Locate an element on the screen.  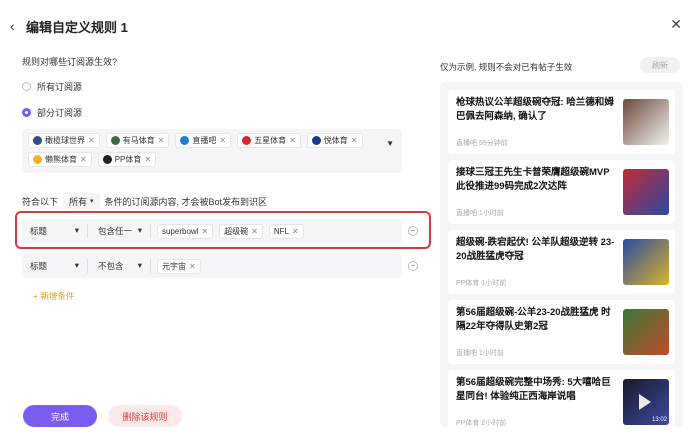
radio-label: 部分订阅源 is located at coordinates (60, 112).